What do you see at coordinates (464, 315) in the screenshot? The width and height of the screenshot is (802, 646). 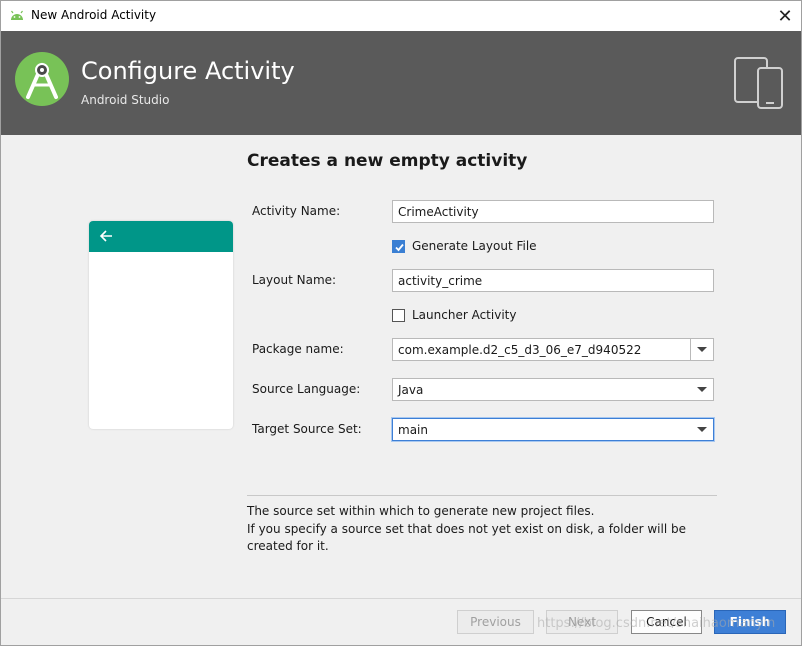 I see `launcher-activity-label: Launcher Activity` at bounding box center [464, 315].